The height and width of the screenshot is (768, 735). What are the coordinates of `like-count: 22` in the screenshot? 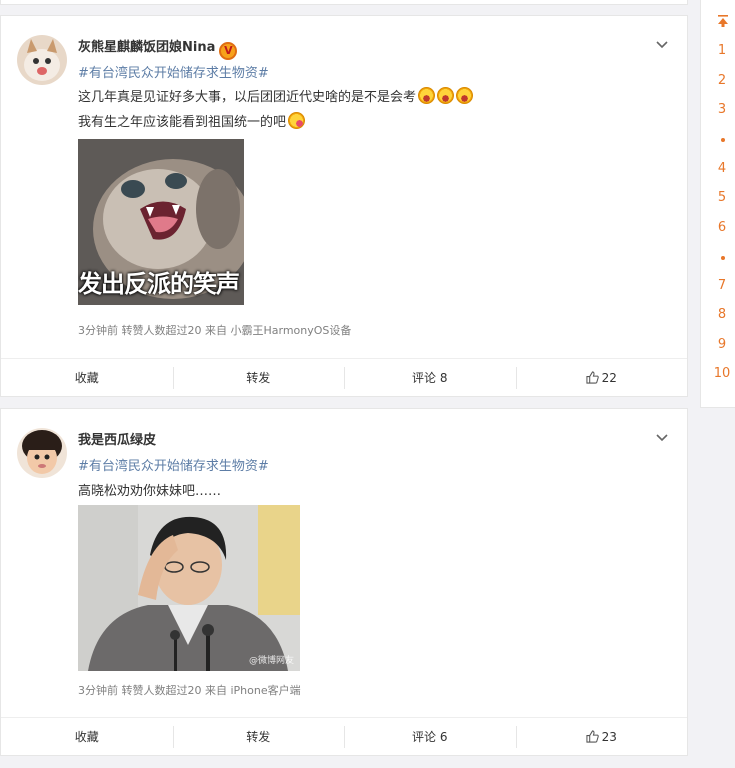 It's located at (609, 377).